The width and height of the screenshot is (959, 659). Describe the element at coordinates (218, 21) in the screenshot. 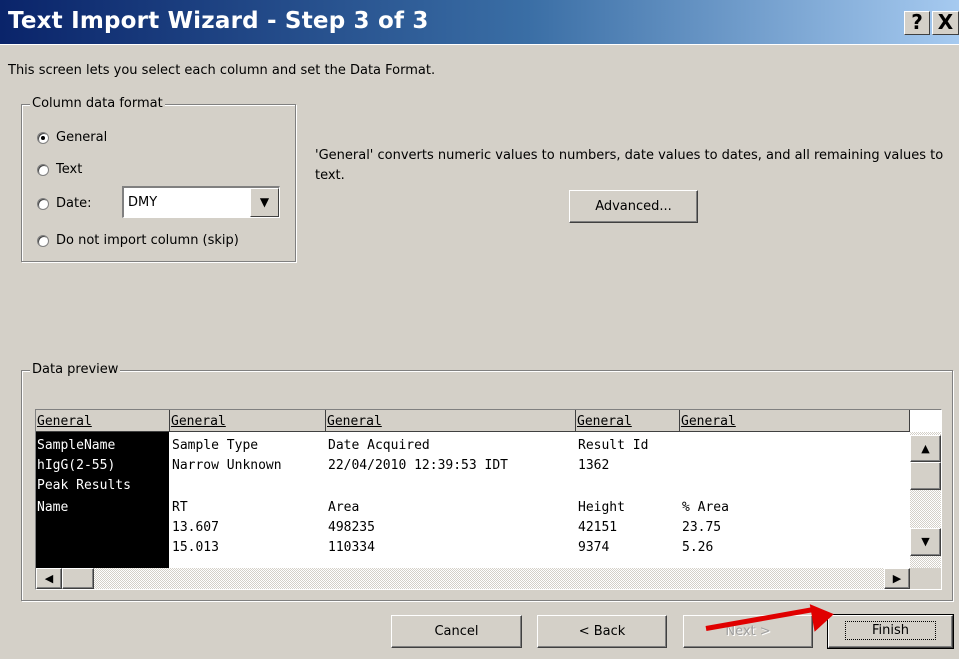

I see `window-title: Text Import Wizard - Step 3 of 3` at that location.